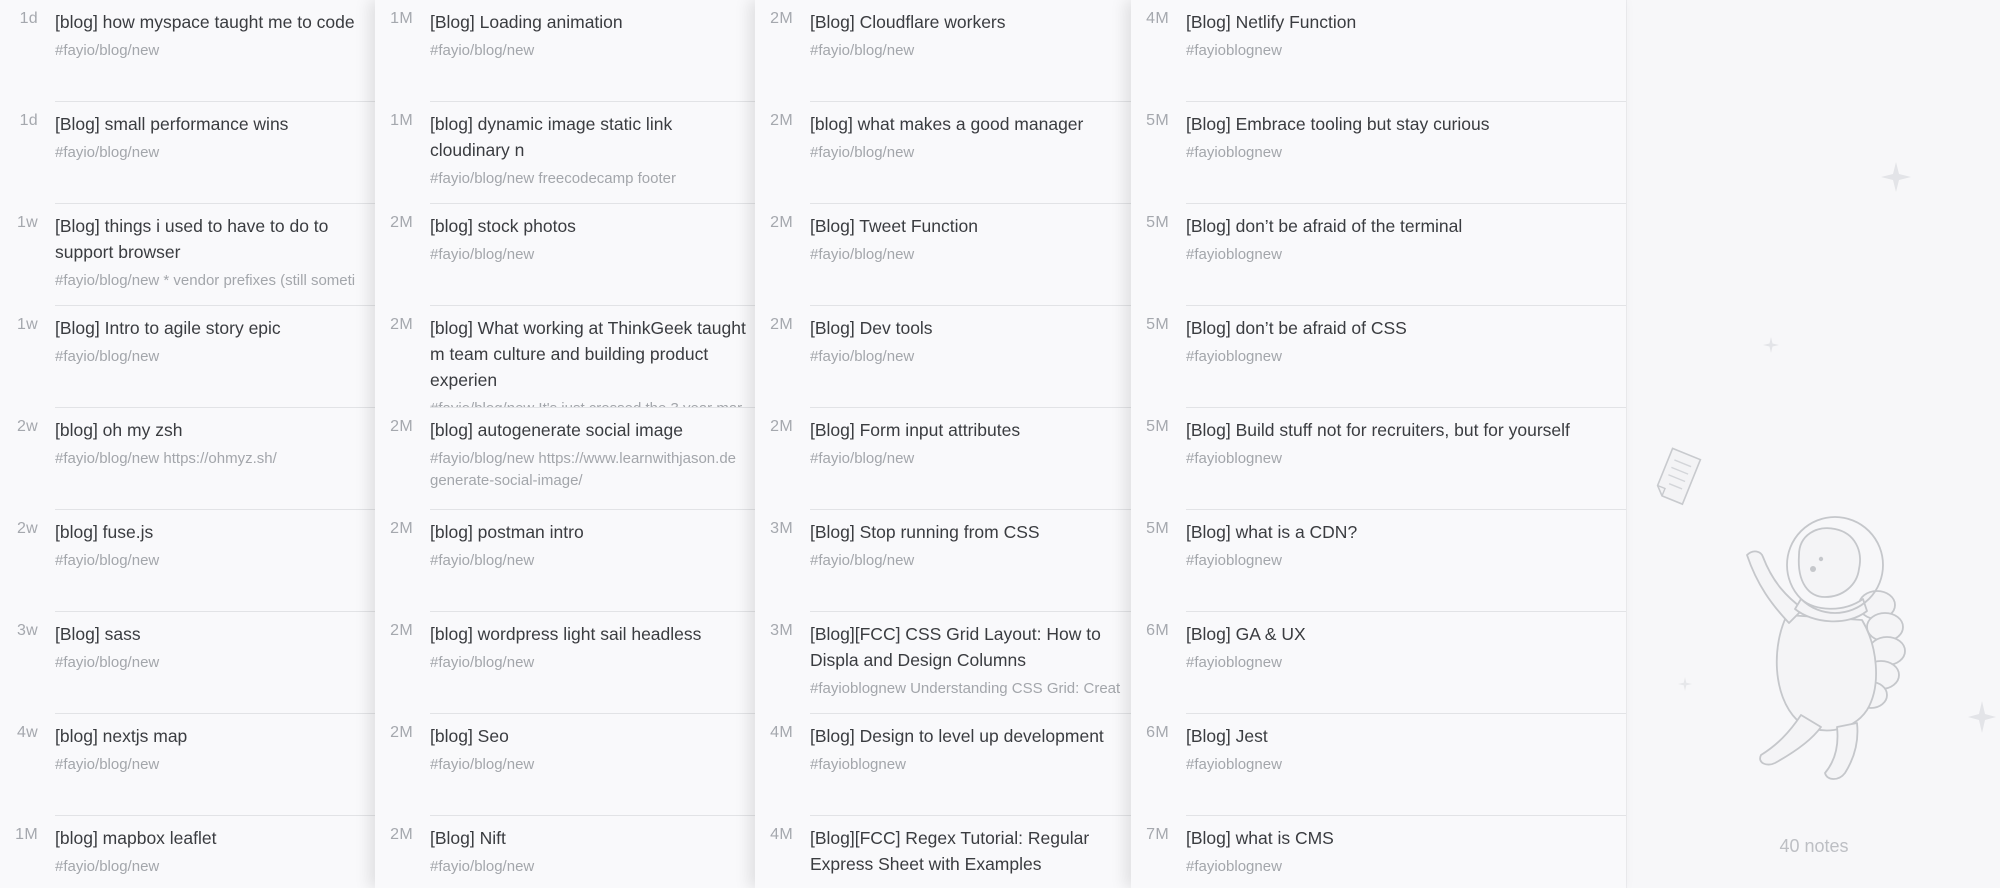 The height and width of the screenshot is (888, 2000). I want to click on note-list-item: 2M [blog] stock photos #fayio/blog/new, so click(565, 255).